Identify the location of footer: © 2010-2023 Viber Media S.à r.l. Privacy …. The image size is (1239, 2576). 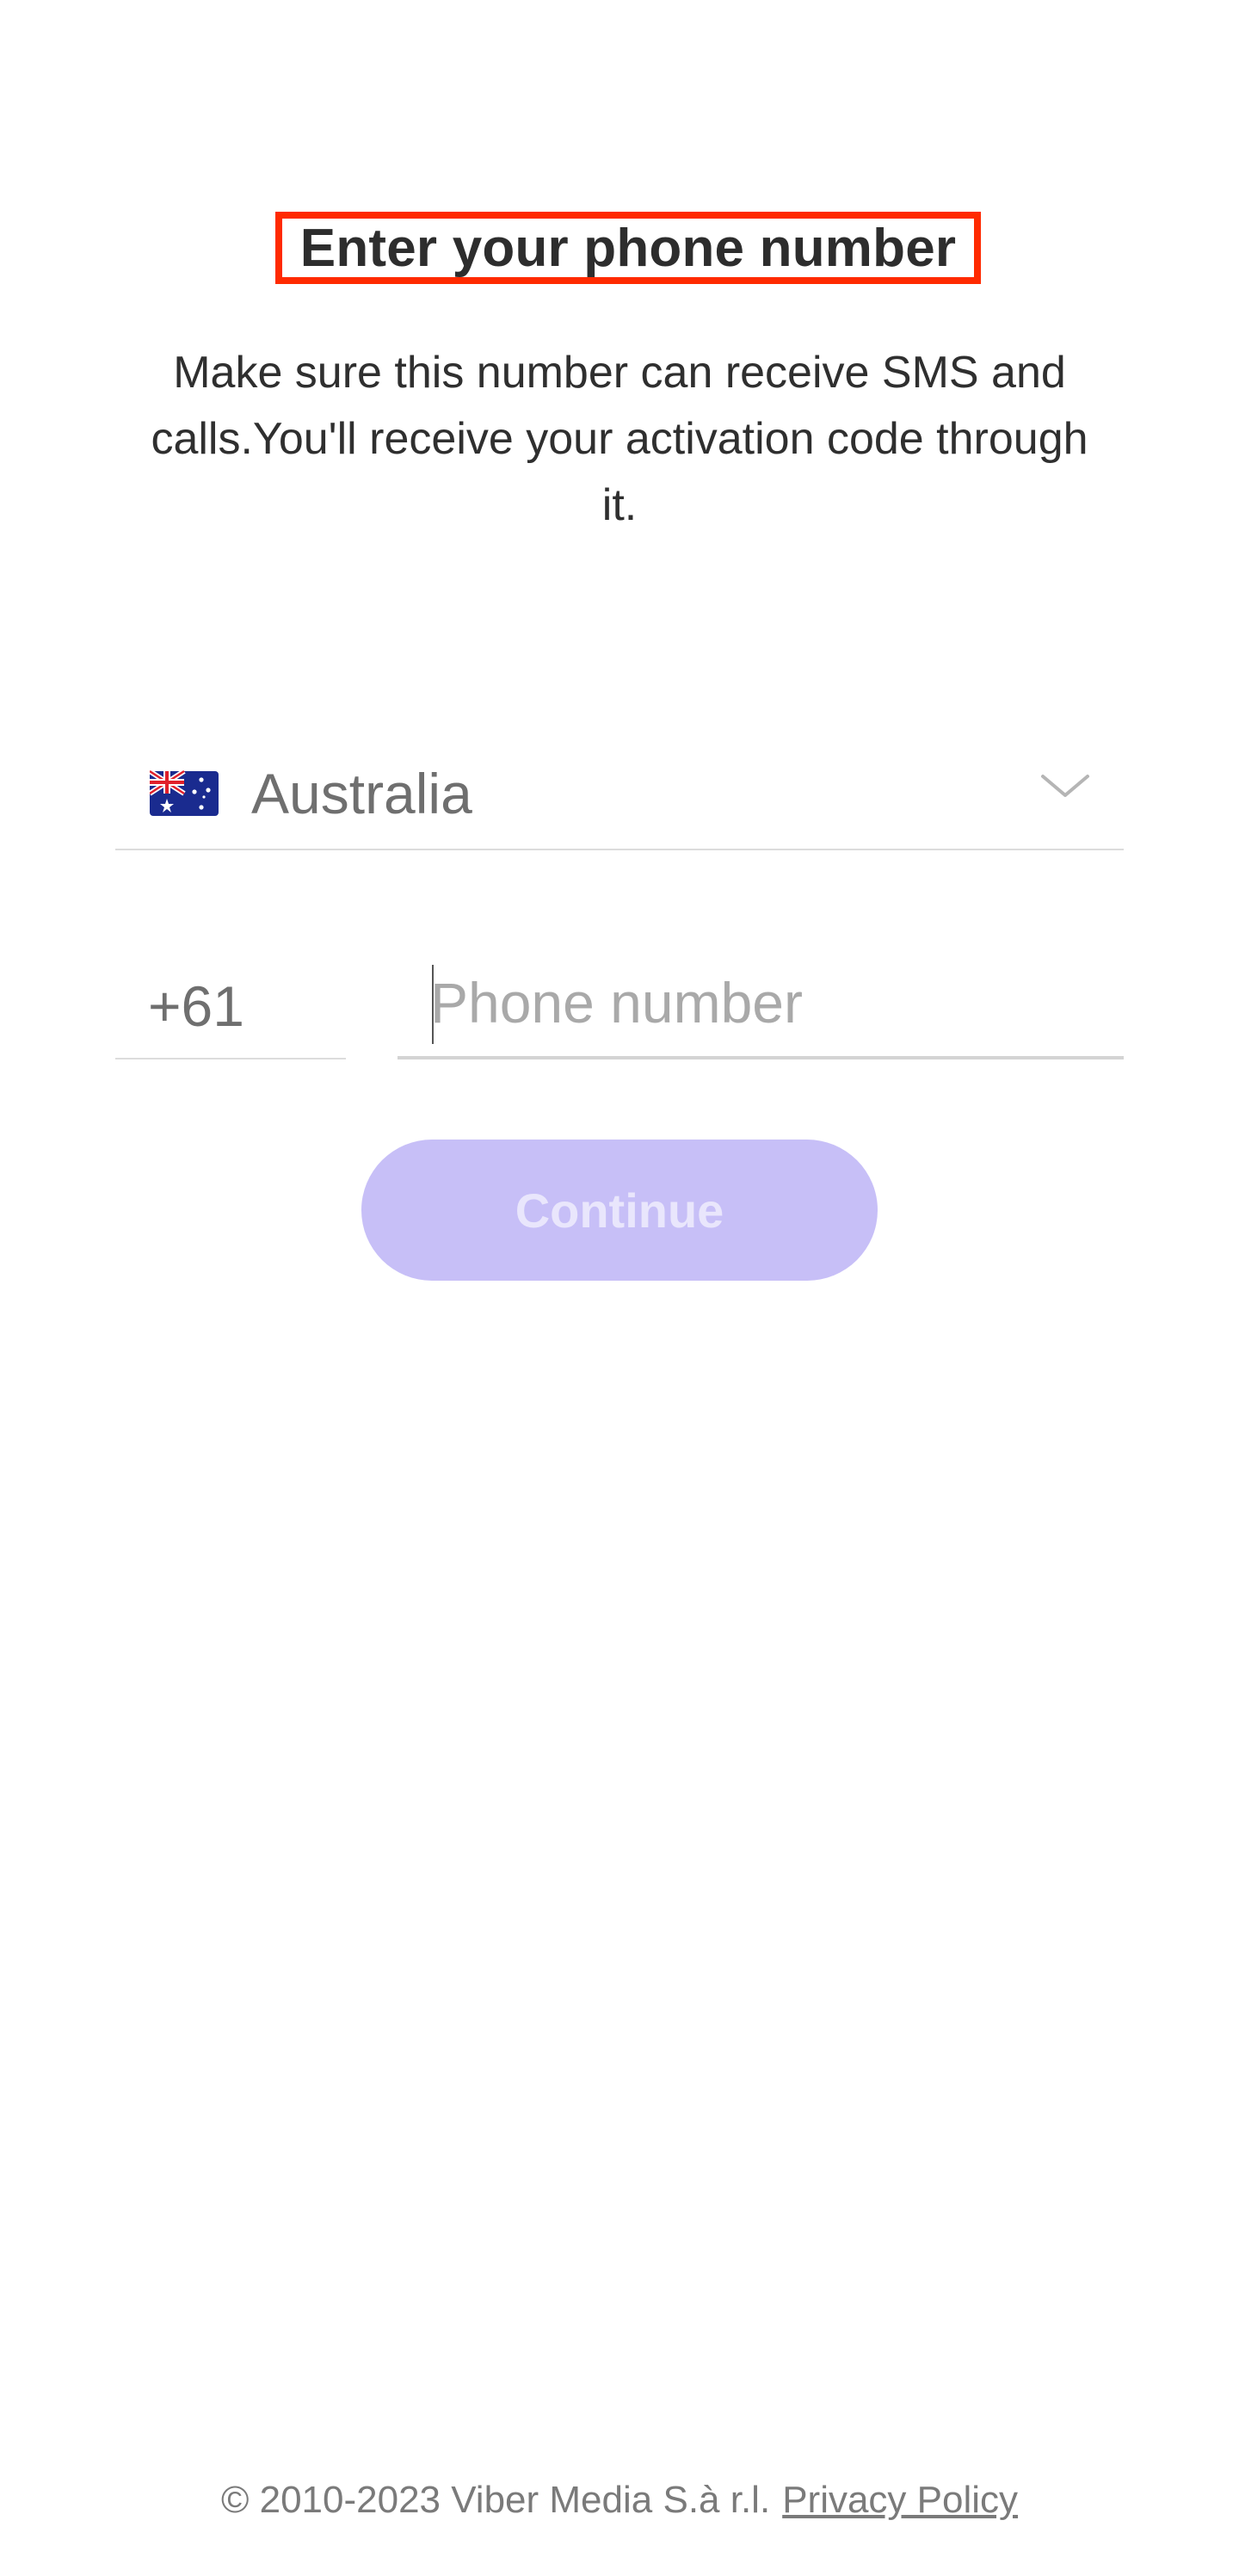
(619, 2500).